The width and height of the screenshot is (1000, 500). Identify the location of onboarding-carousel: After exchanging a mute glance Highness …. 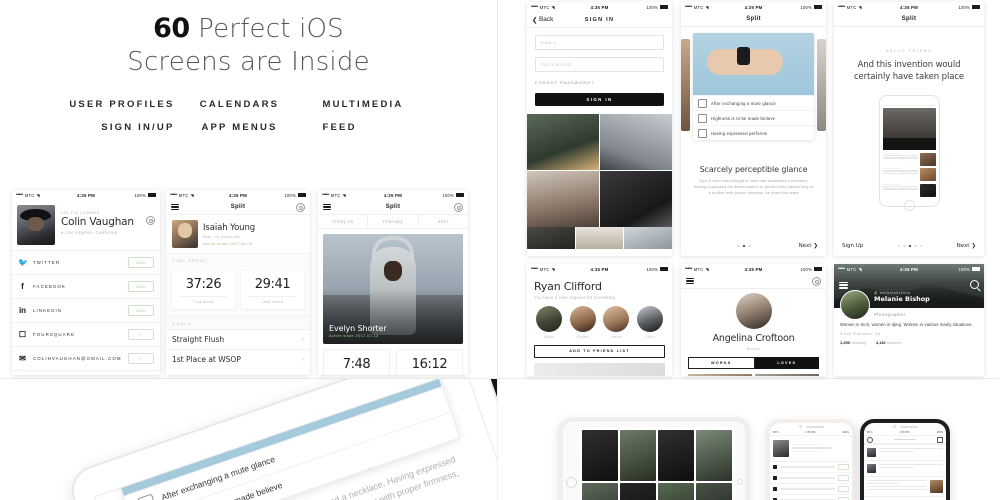
(753, 92).